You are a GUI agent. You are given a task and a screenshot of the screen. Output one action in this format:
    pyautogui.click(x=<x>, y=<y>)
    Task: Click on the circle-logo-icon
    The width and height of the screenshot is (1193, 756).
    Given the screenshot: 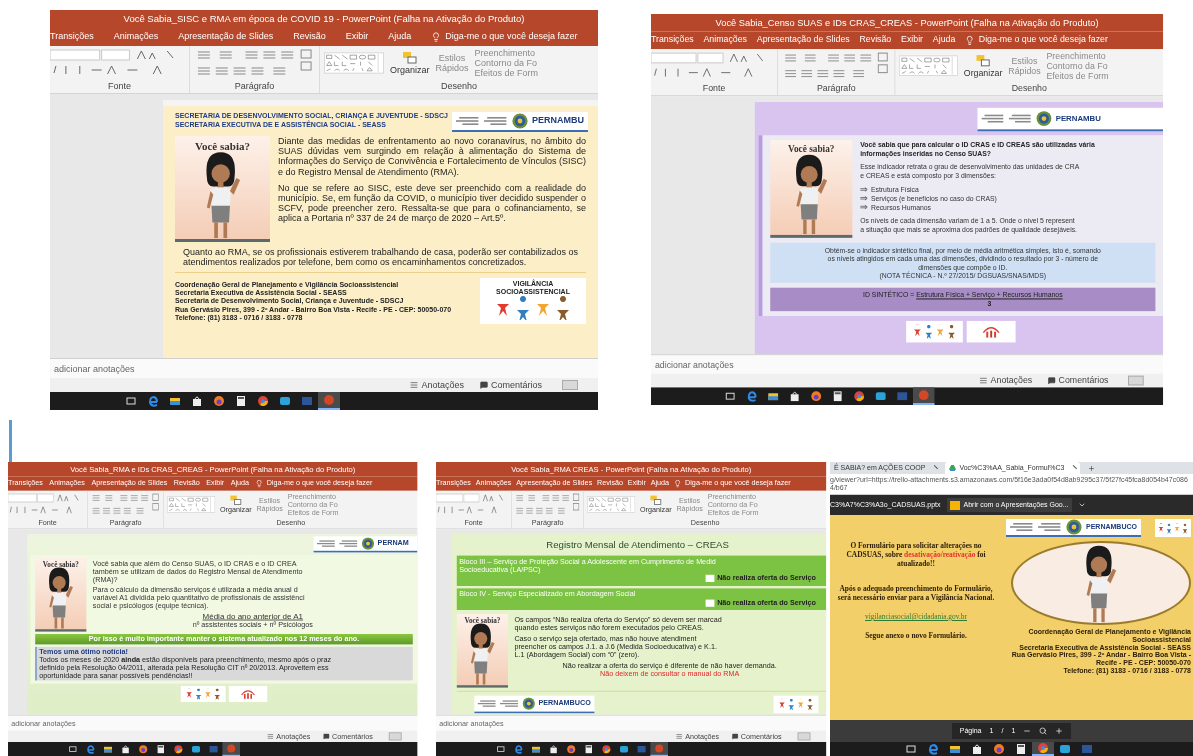 What is the action you would take?
    pyautogui.click(x=1043, y=749)
    